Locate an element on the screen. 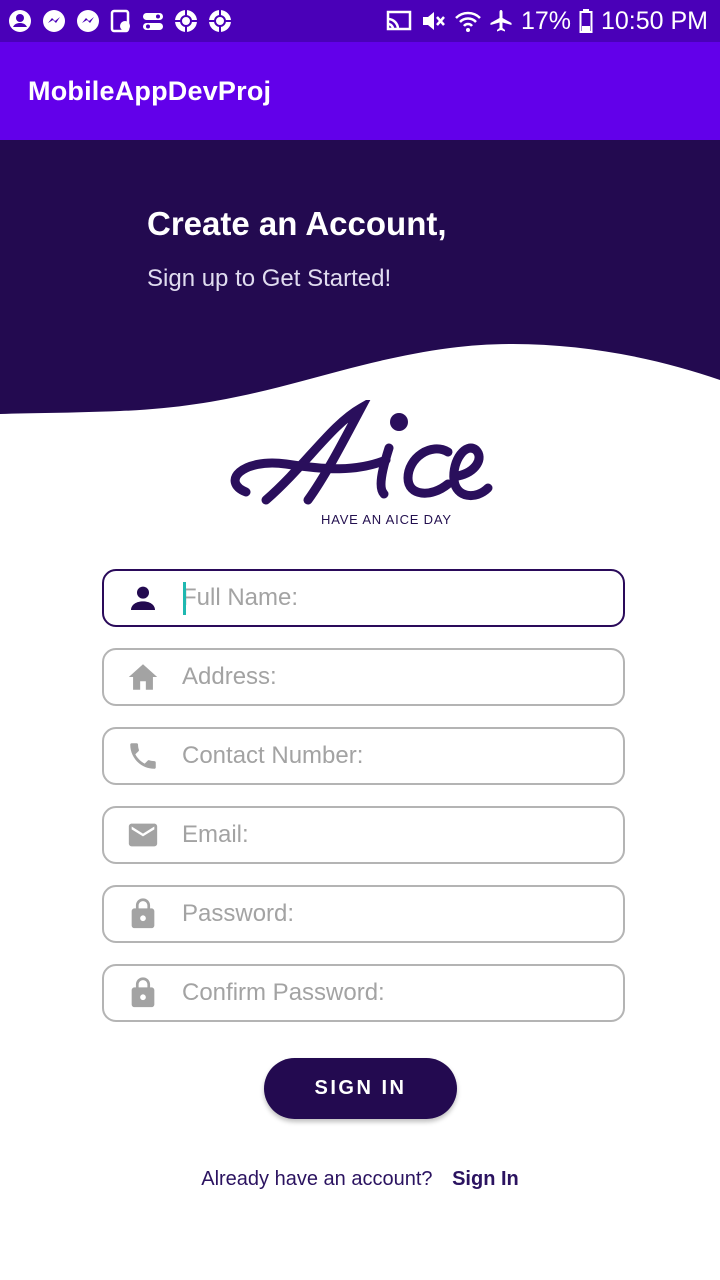  text-cursor is located at coordinates (184, 598).